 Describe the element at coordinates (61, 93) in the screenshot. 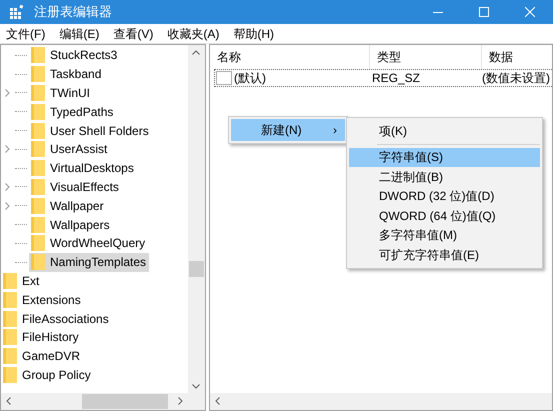

I see `tree-item: TWinUI` at that location.